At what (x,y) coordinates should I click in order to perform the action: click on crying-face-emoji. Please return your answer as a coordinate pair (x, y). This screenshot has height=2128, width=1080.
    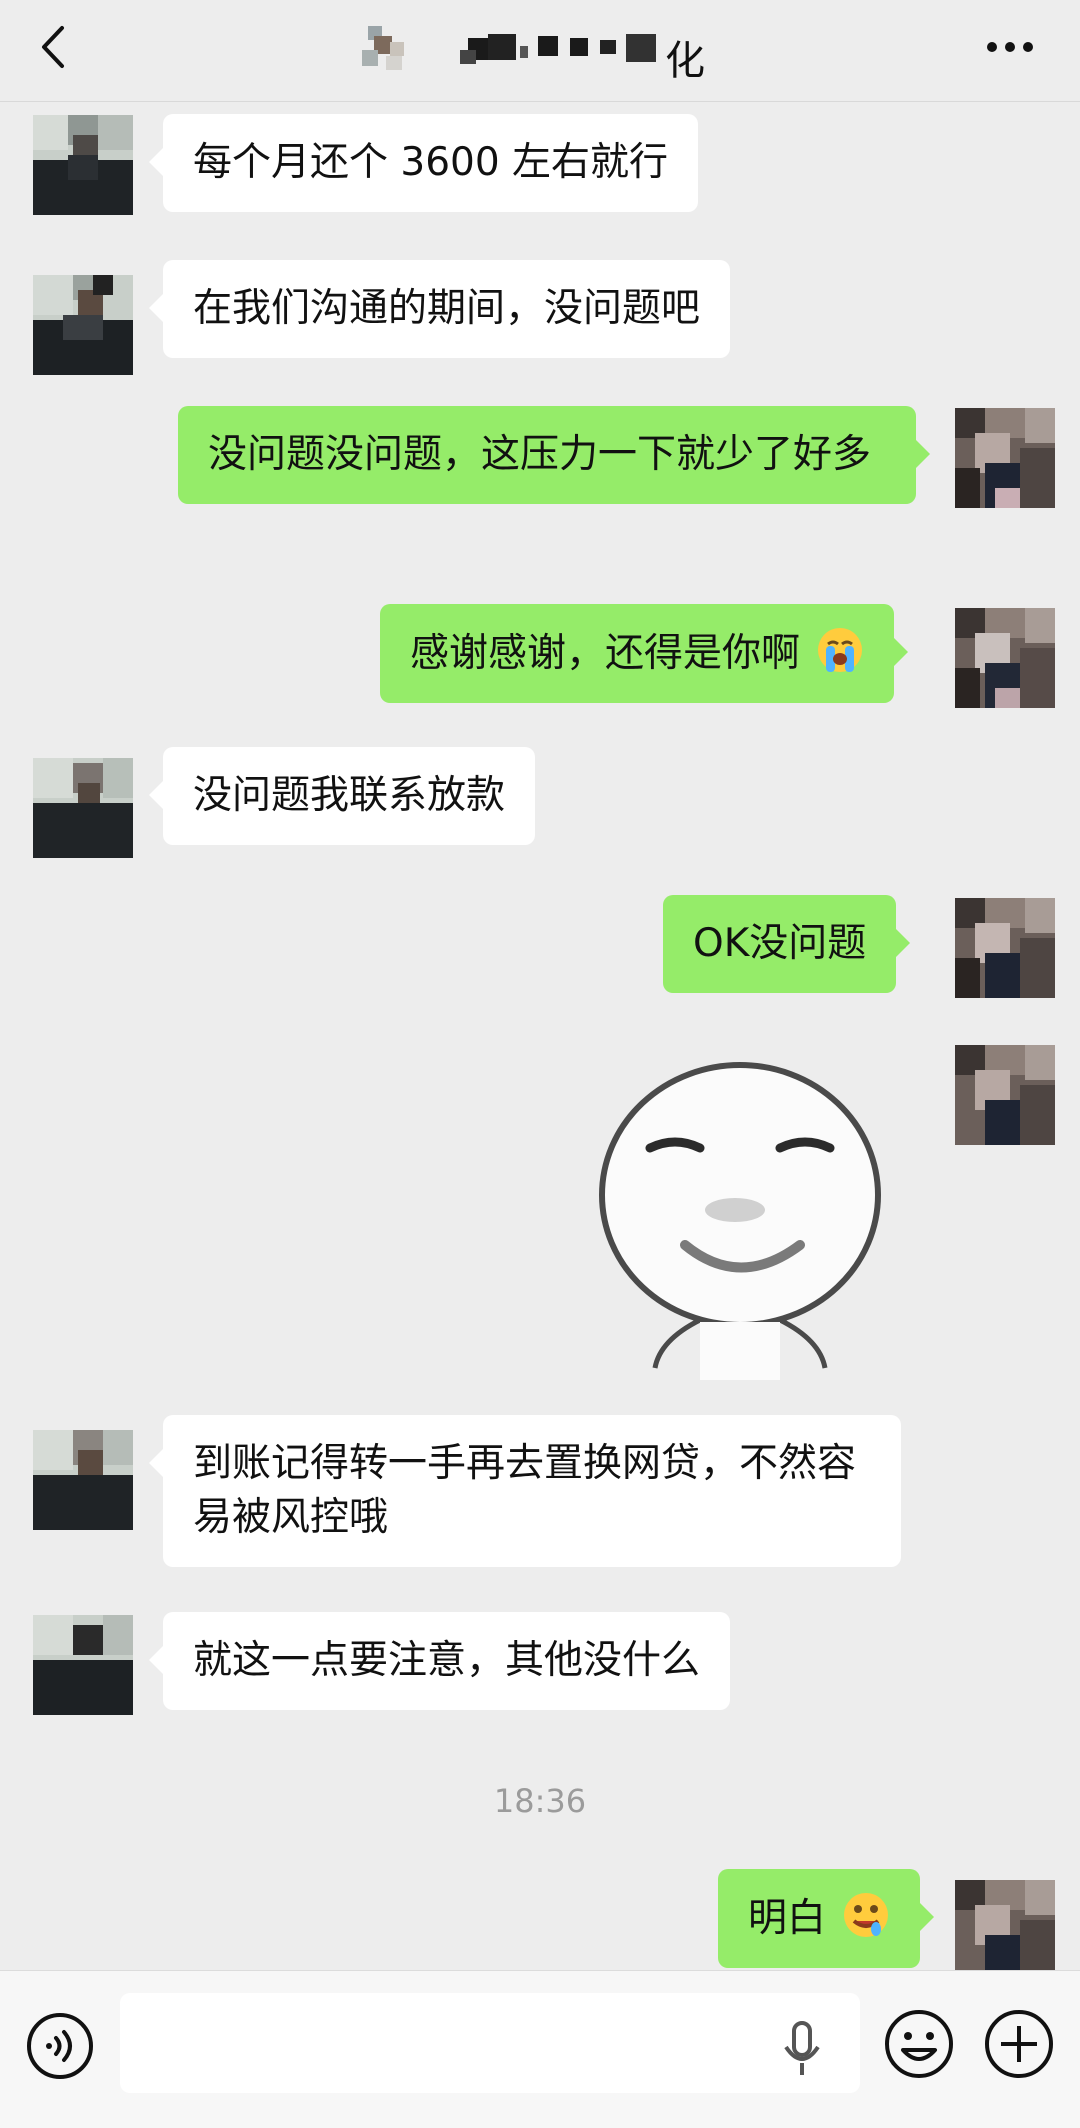
    Looking at the image, I should click on (840, 650).